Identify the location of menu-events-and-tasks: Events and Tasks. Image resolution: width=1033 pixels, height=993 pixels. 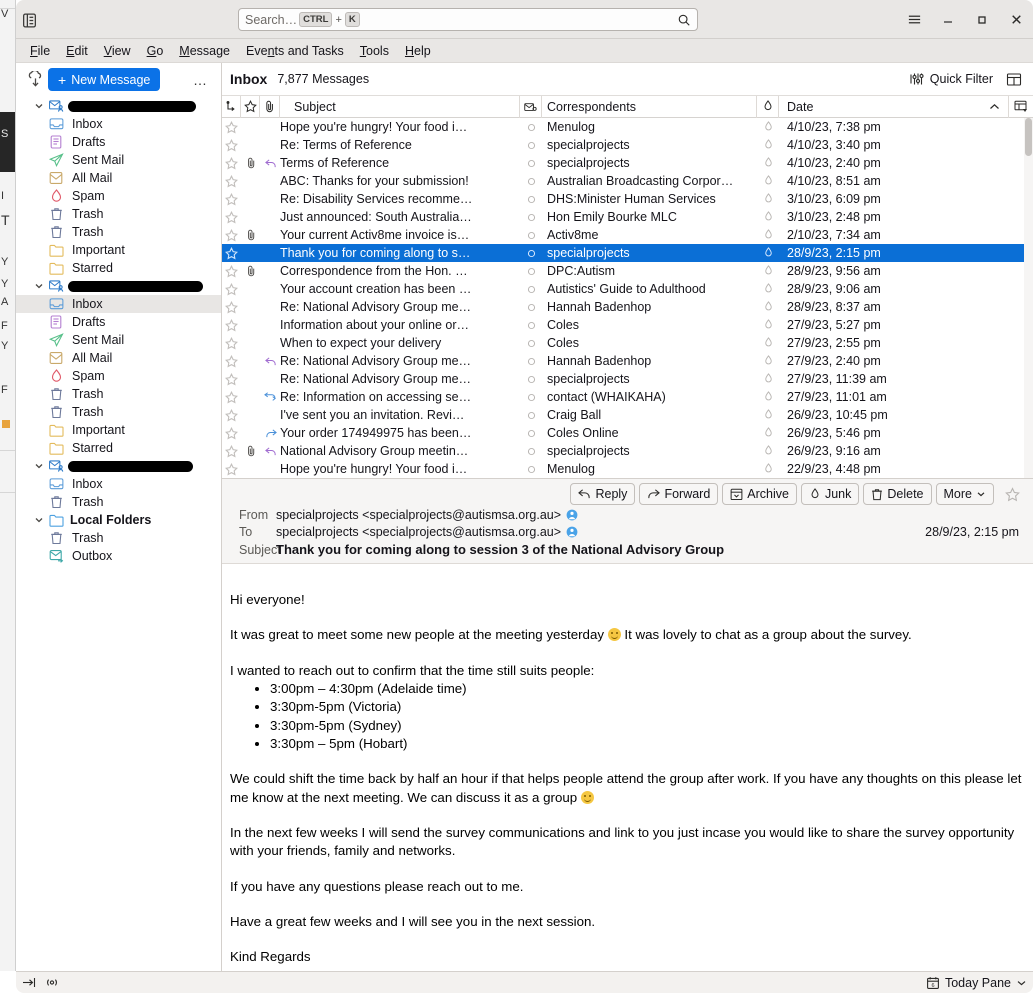
(295, 51).